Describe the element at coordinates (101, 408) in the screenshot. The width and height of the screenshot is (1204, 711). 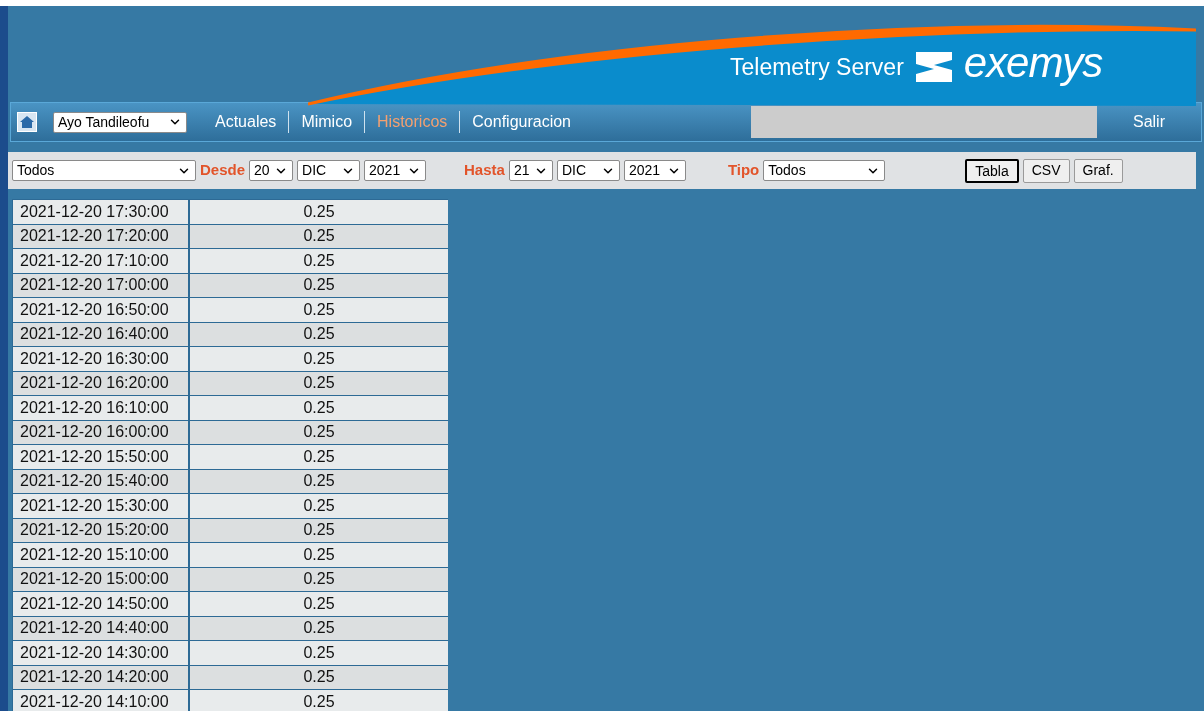
I see `table-cell: 2021-12-20 16:10:00` at that location.